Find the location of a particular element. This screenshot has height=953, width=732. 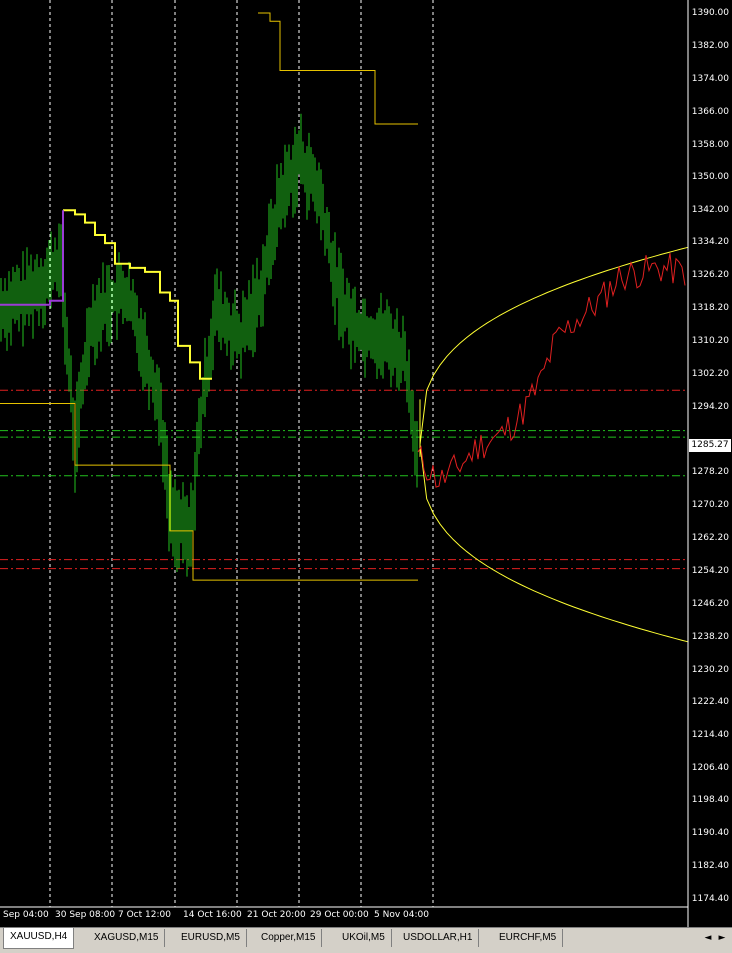

upper-band-line is located at coordinates (199, 266).